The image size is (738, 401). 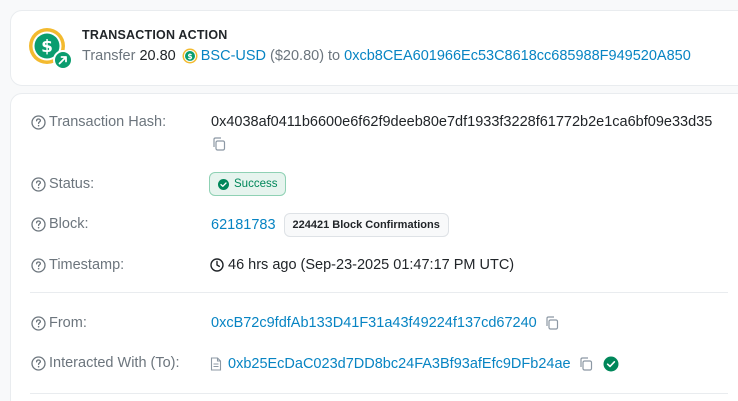 What do you see at coordinates (371, 265) in the screenshot?
I see `timestamp-value: 46 hrs ago (Sep-23-2025 01:47:17 PM UTC)` at bounding box center [371, 265].